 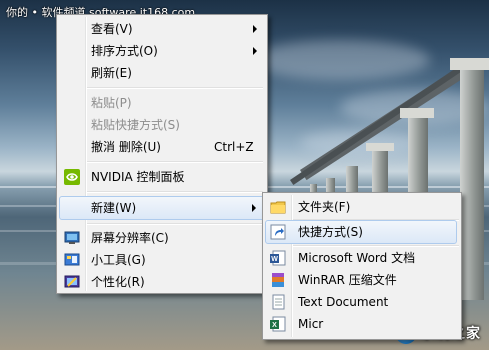 What do you see at coordinates (72, 237) in the screenshot?
I see `monitor-icon` at bounding box center [72, 237].